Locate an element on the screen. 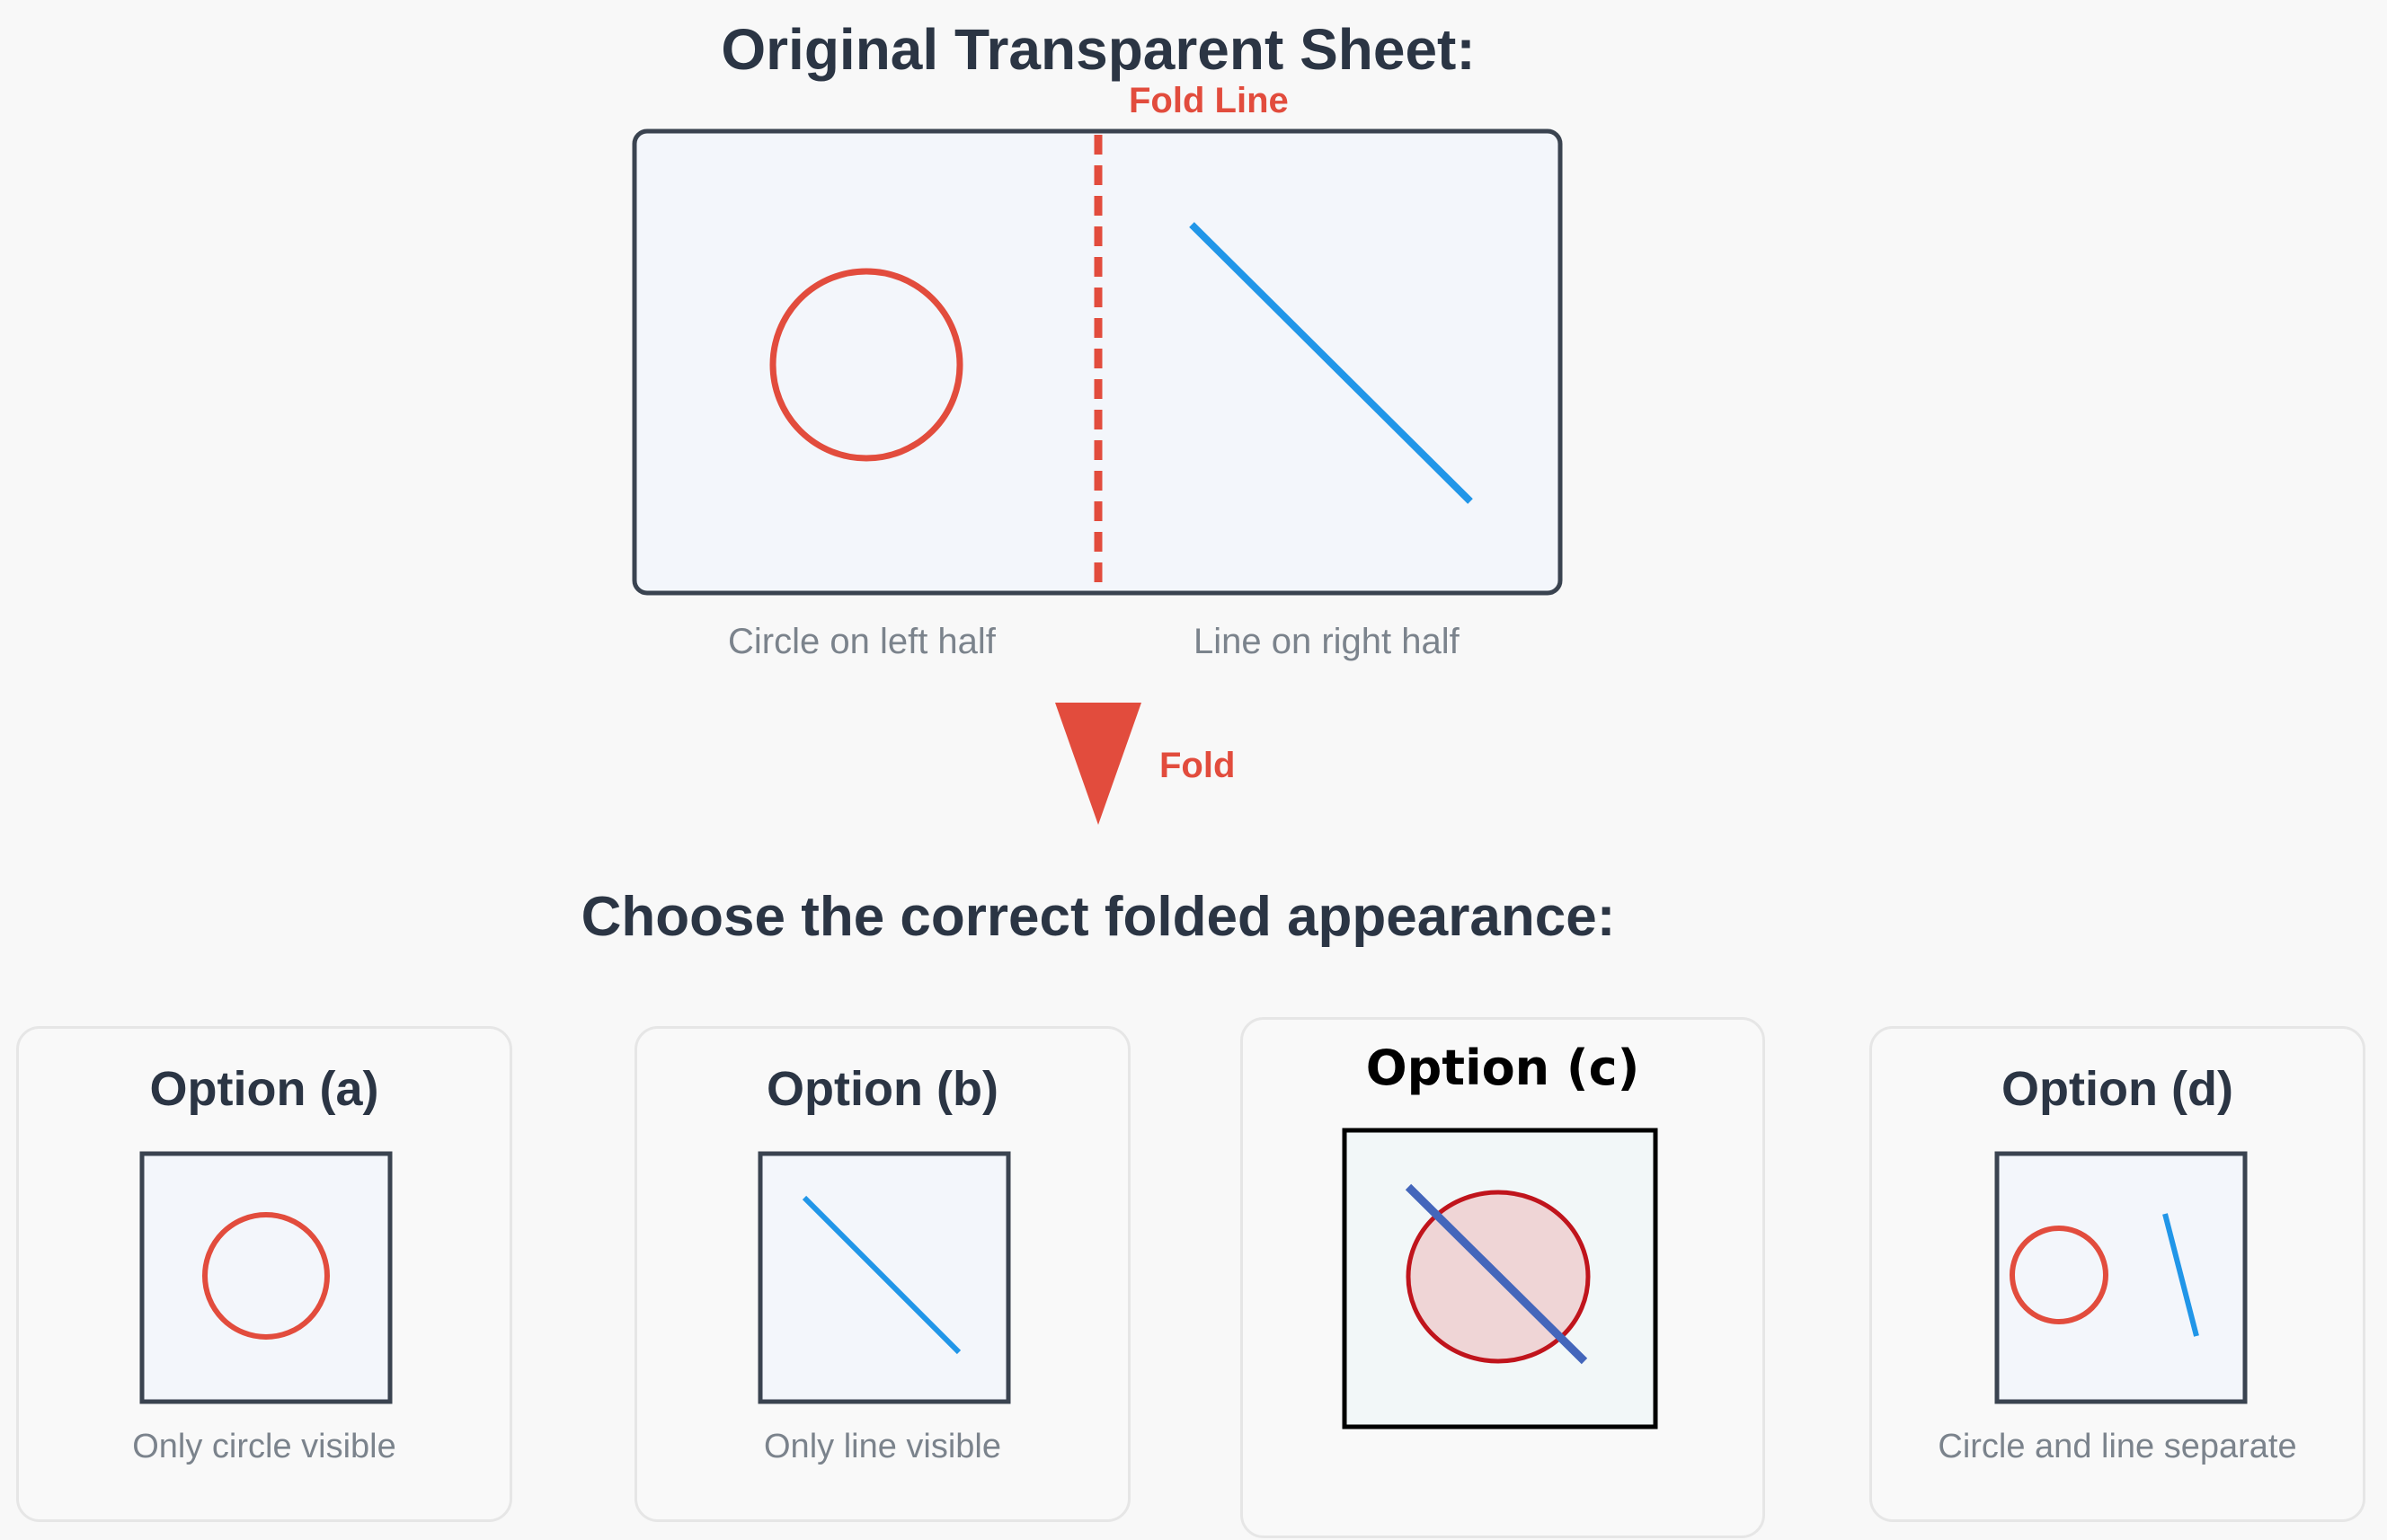 This screenshot has width=2387, height=1540. option-b-figure is located at coordinates (884, 1277).